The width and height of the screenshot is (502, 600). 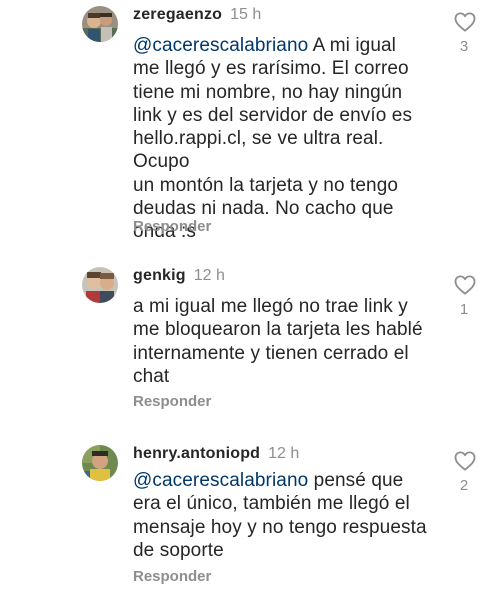 What do you see at coordinates (464, 46) in the screenshot?
I see `like-count: 3` at bounding box center [464, 46].